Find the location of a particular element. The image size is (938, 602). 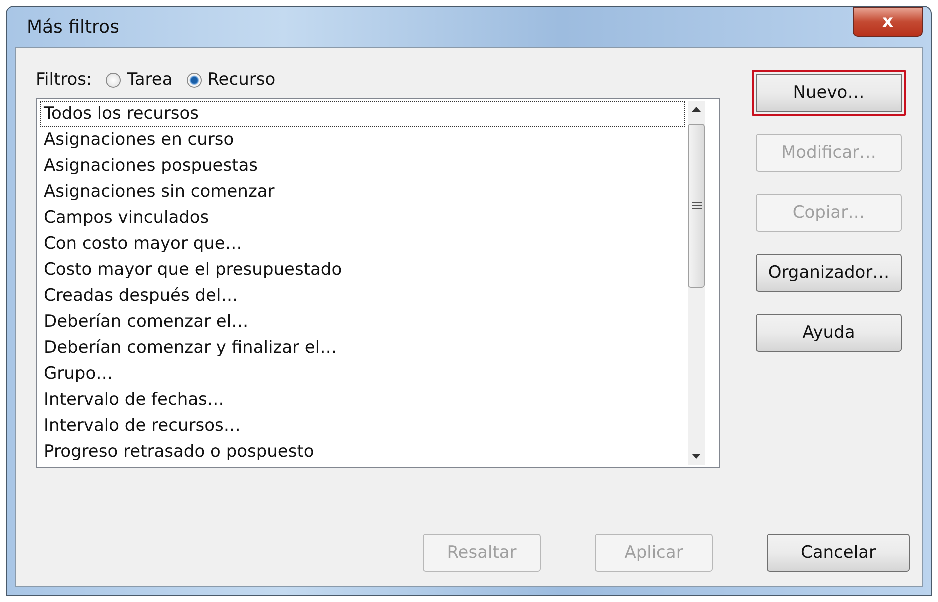

list-item: Asignaciones pospuestas is located at coordinates (362, 166).